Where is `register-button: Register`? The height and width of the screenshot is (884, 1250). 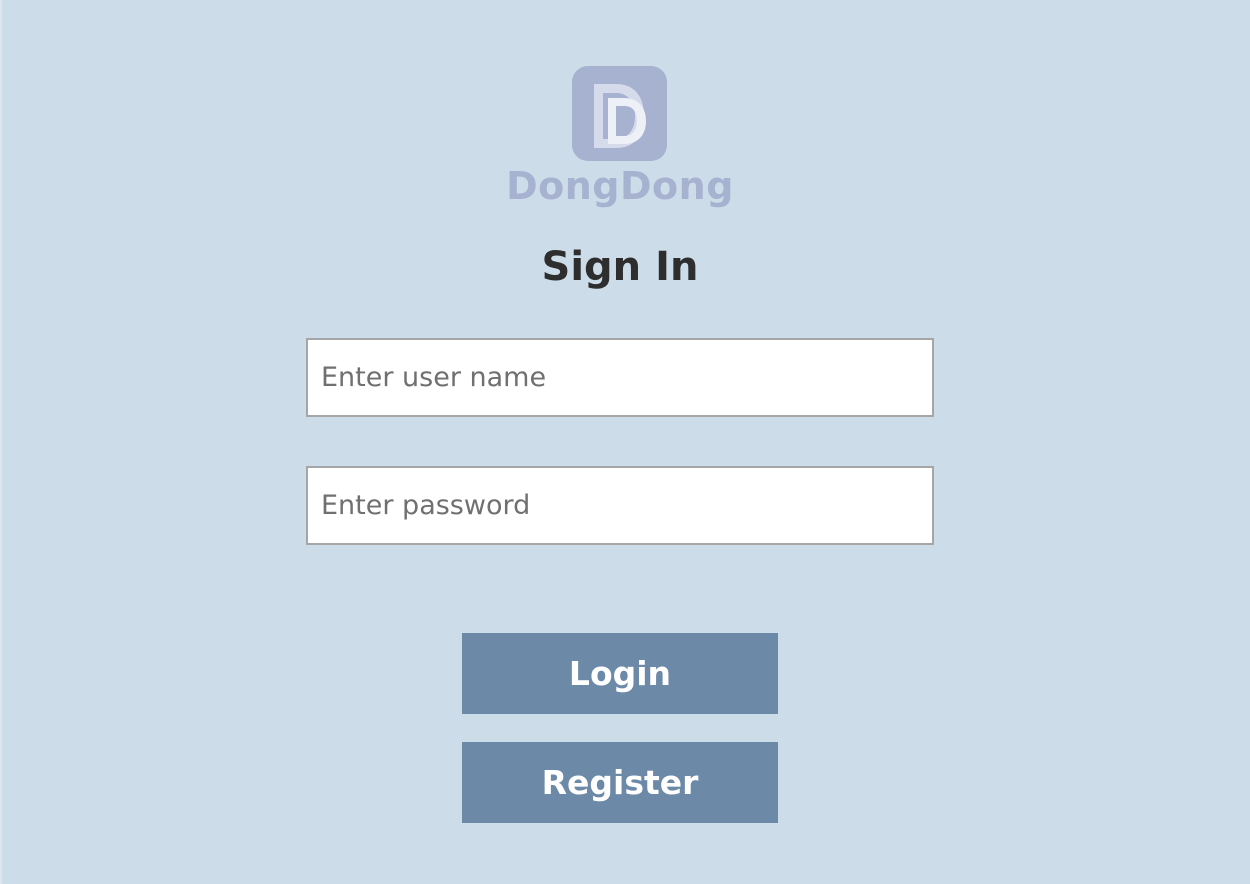
register-button: Register is located at coordinates (620, 782).